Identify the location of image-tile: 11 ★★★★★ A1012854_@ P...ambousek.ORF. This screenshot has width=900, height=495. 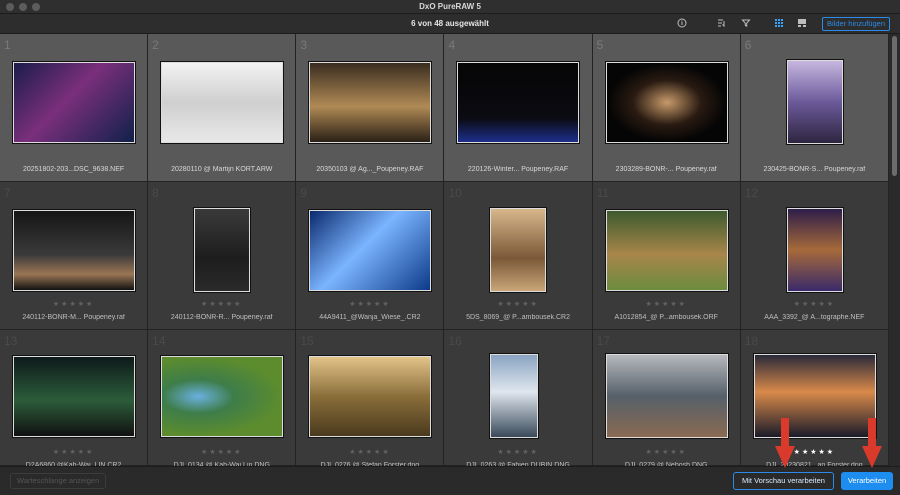
(666, 256).